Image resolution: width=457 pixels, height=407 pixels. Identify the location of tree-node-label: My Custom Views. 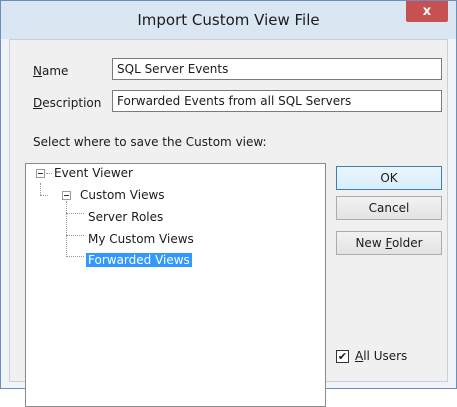
(141, 239).